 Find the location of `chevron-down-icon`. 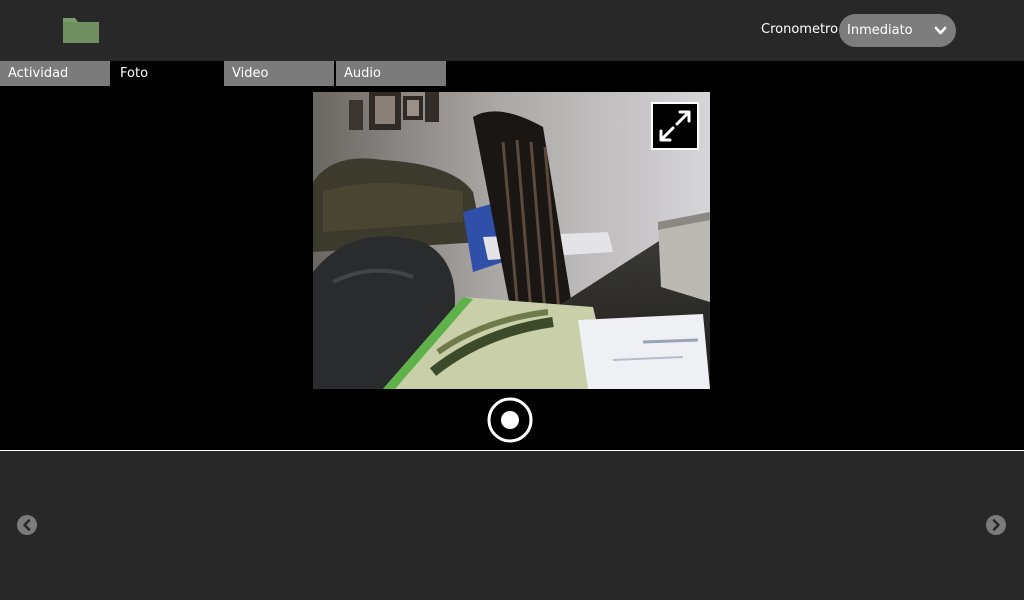

chevron-down-icon is located at coordinates (940, 30).